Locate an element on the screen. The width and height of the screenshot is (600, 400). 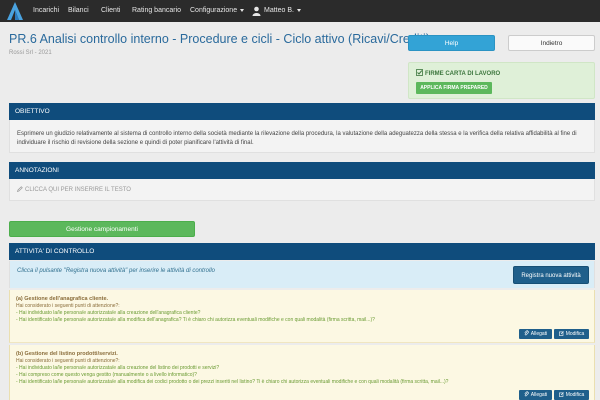
nav-item-configurazione: Configurazione is located at coordinates (217, 11).